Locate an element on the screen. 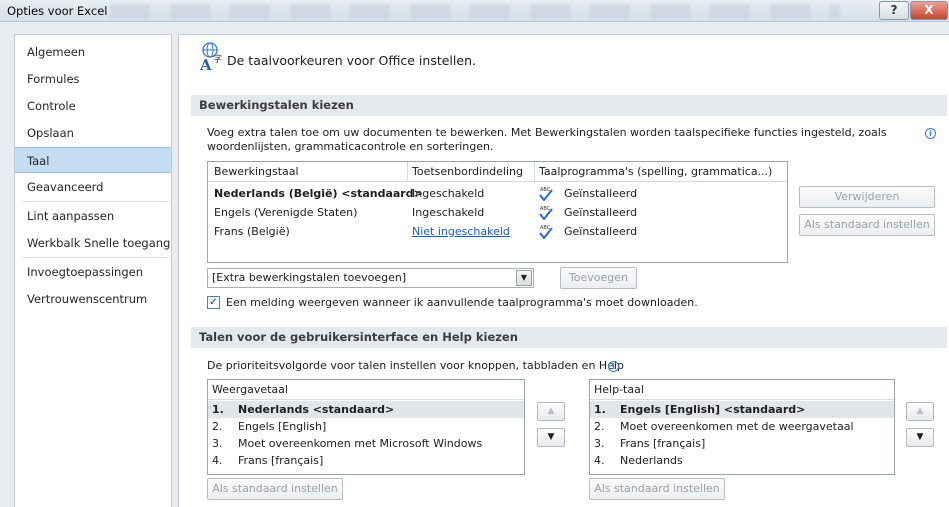  help-button: ? is located at coordinates (894, 10).